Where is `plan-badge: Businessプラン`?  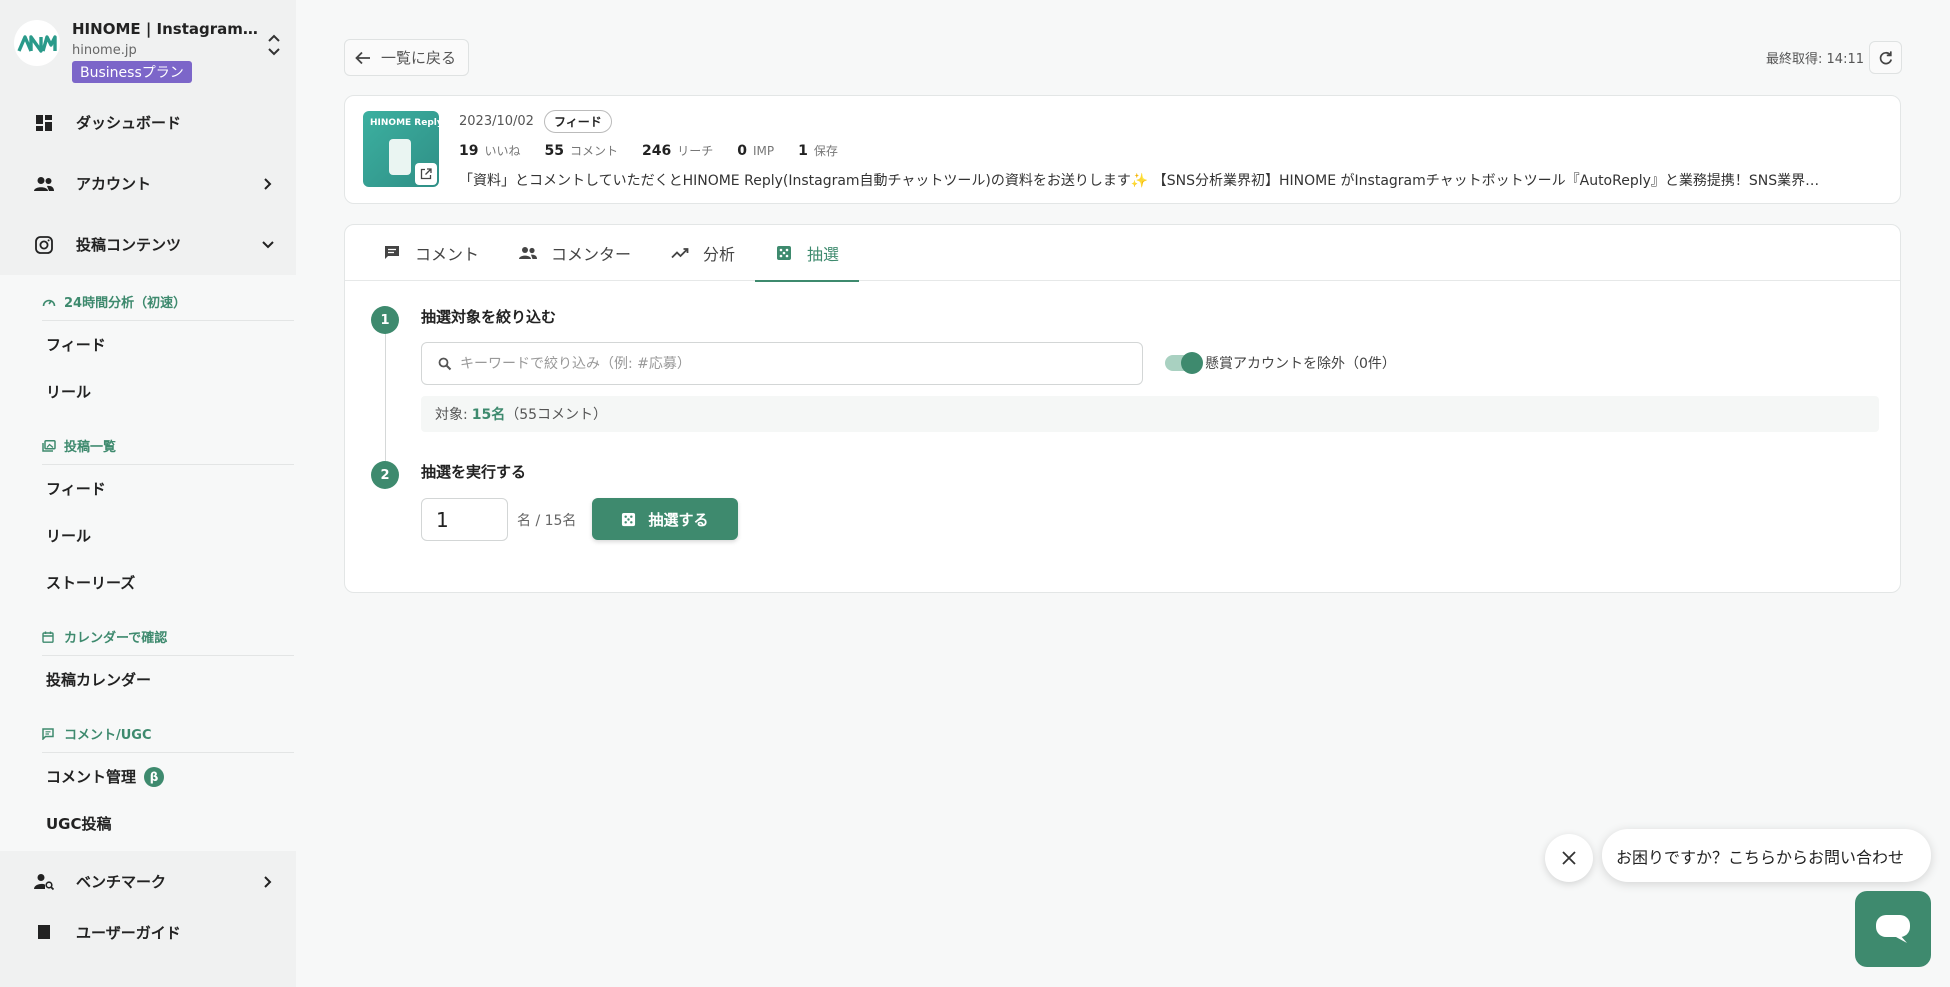
plan-badge: Businessプラン is located at coordinates (132, 72).